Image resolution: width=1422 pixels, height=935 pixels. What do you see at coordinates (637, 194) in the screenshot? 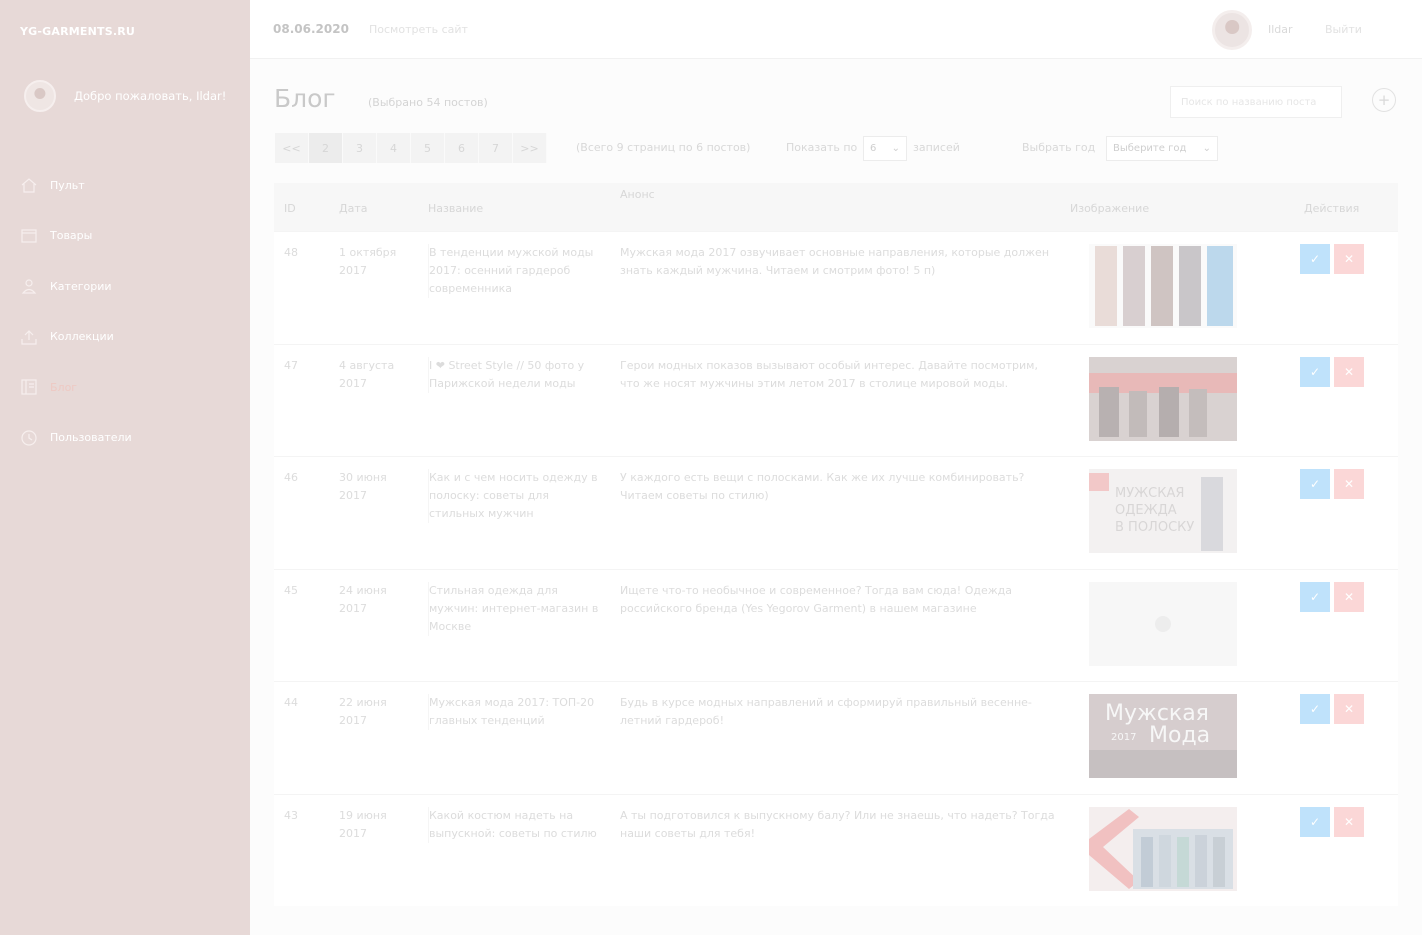
I see `col-anons: Анонс` at bounding box center [637, 194].